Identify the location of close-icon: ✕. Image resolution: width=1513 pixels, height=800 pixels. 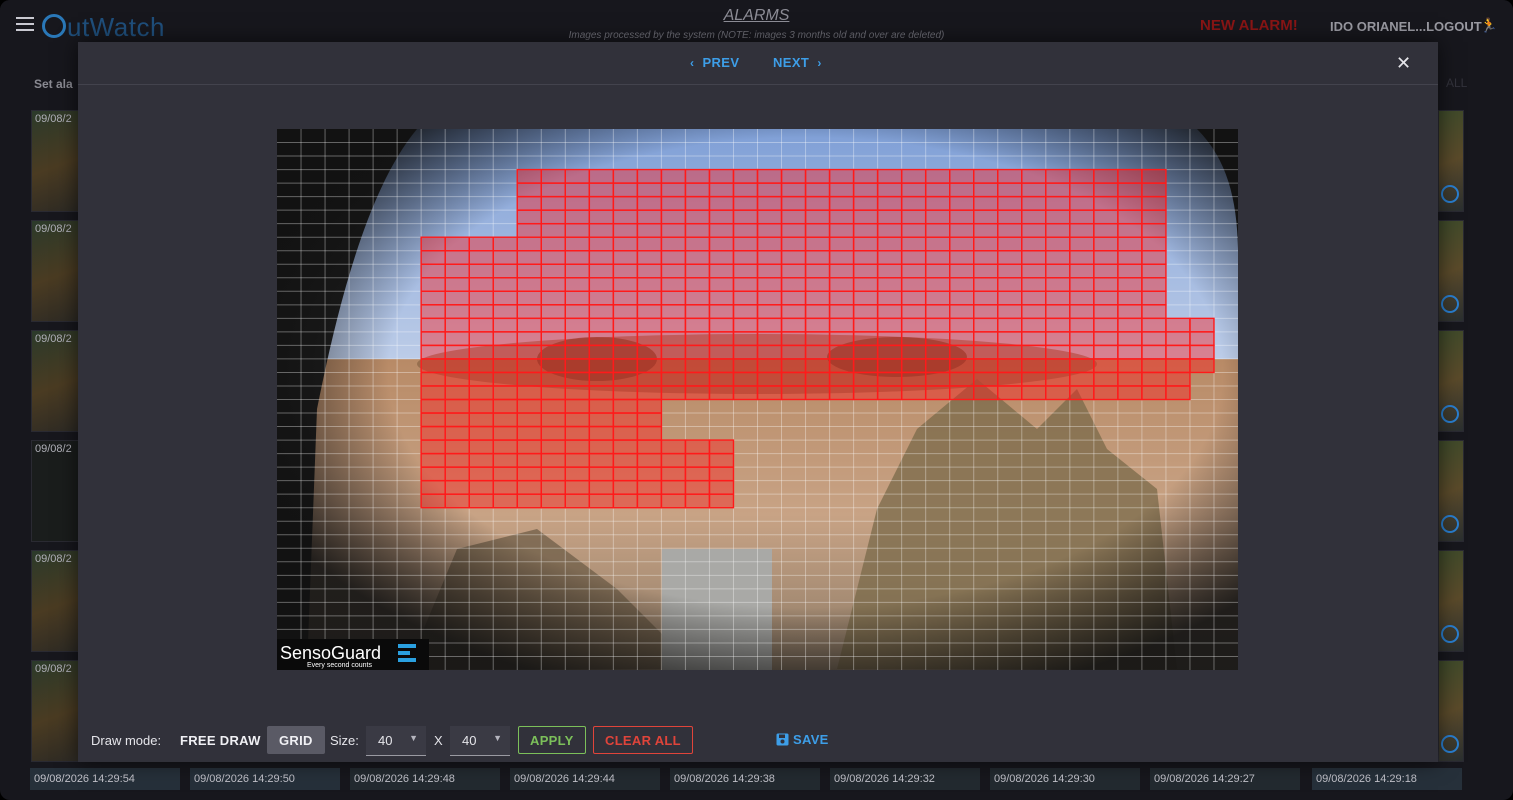
(1403, 63).